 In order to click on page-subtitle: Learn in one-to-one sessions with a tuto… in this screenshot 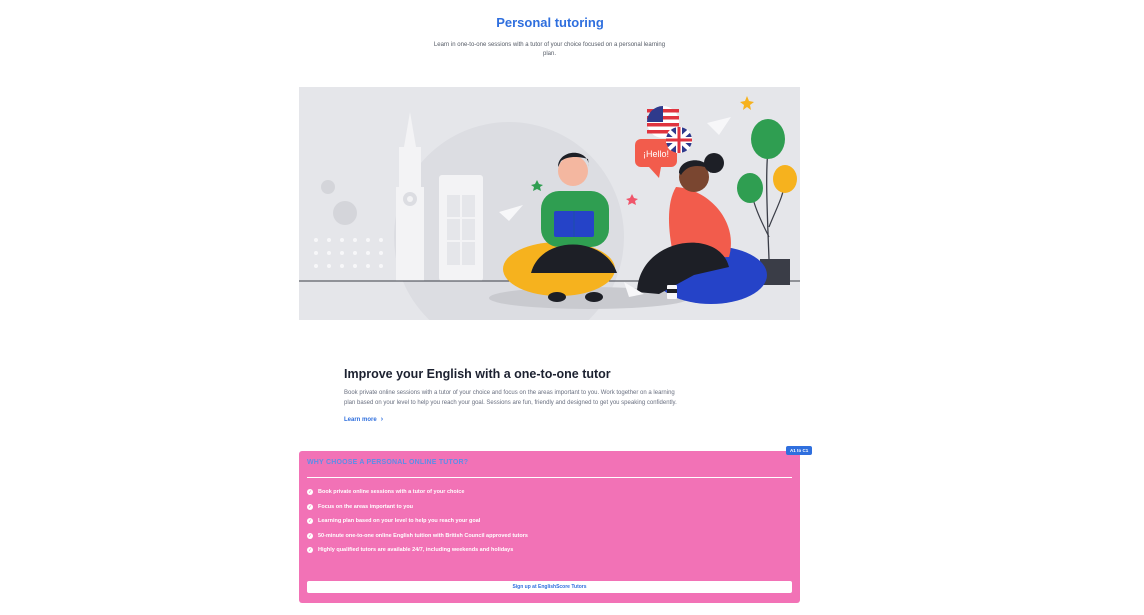, I will do `click(549, 49)`.